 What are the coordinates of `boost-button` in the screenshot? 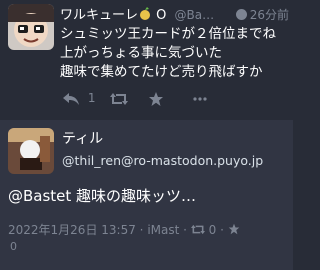 It's located at (119, 98).